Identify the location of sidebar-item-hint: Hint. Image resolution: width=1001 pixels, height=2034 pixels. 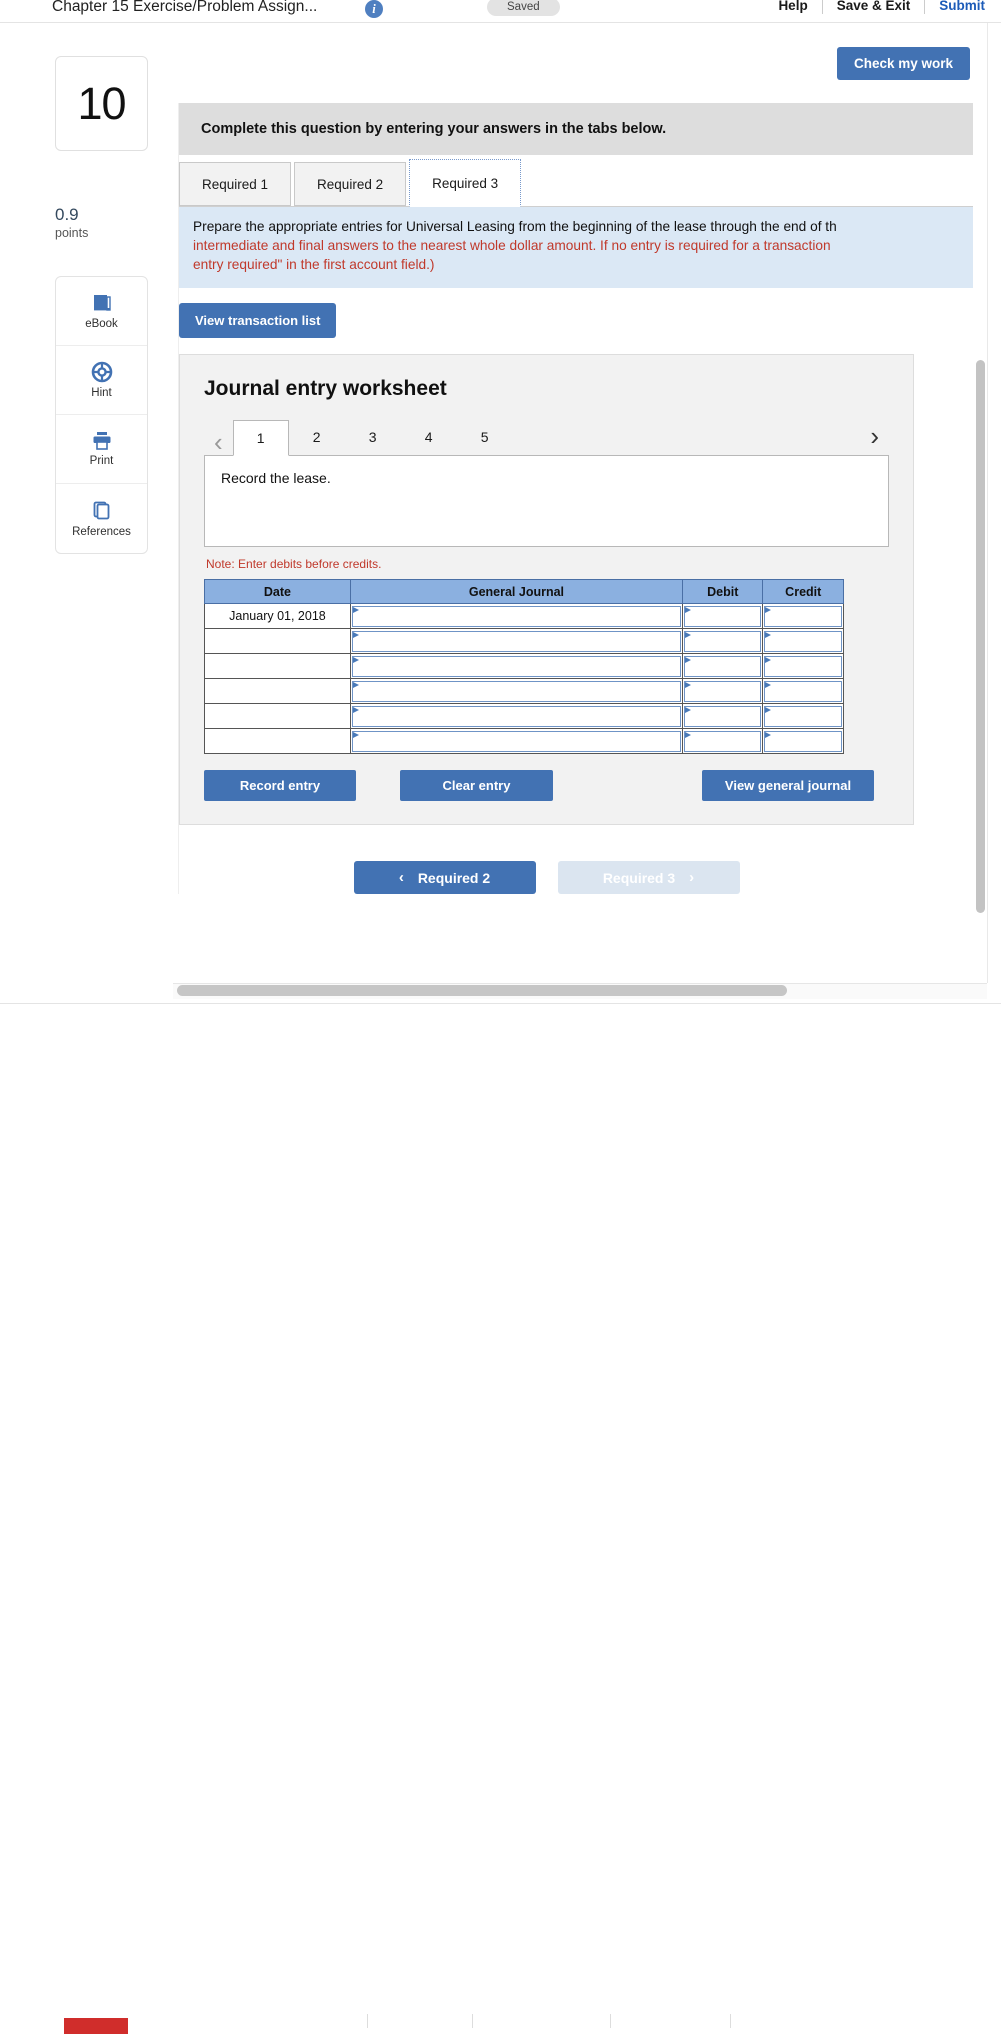
(101, 380).